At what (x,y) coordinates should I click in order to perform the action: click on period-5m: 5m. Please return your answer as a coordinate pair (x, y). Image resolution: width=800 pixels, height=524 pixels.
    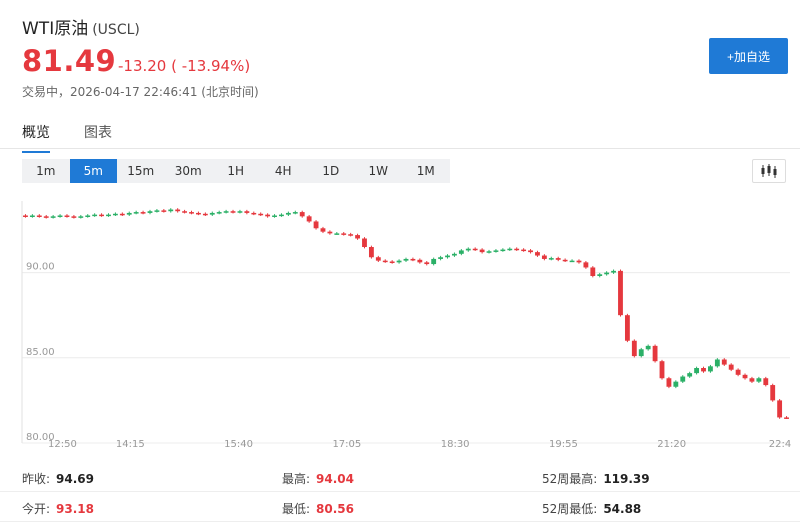
    Looking at the image, I should click on (93, 171).